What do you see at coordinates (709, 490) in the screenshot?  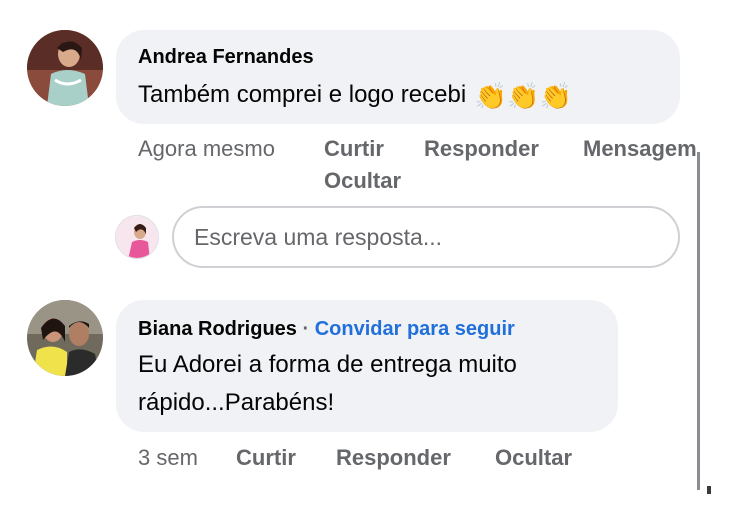 I see `scrollbar-end` at bounding box center [709, 490].